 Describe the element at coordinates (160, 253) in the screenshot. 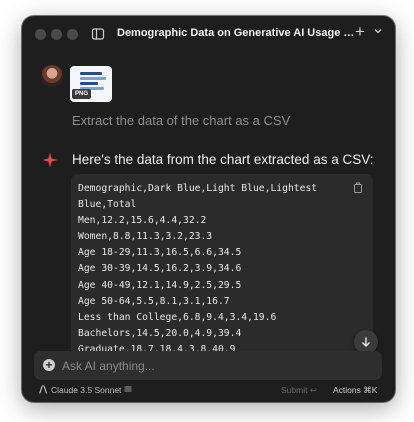

I see `csv-line: Age 18-29,11.3,16.5,6.6,34.5` at that location.